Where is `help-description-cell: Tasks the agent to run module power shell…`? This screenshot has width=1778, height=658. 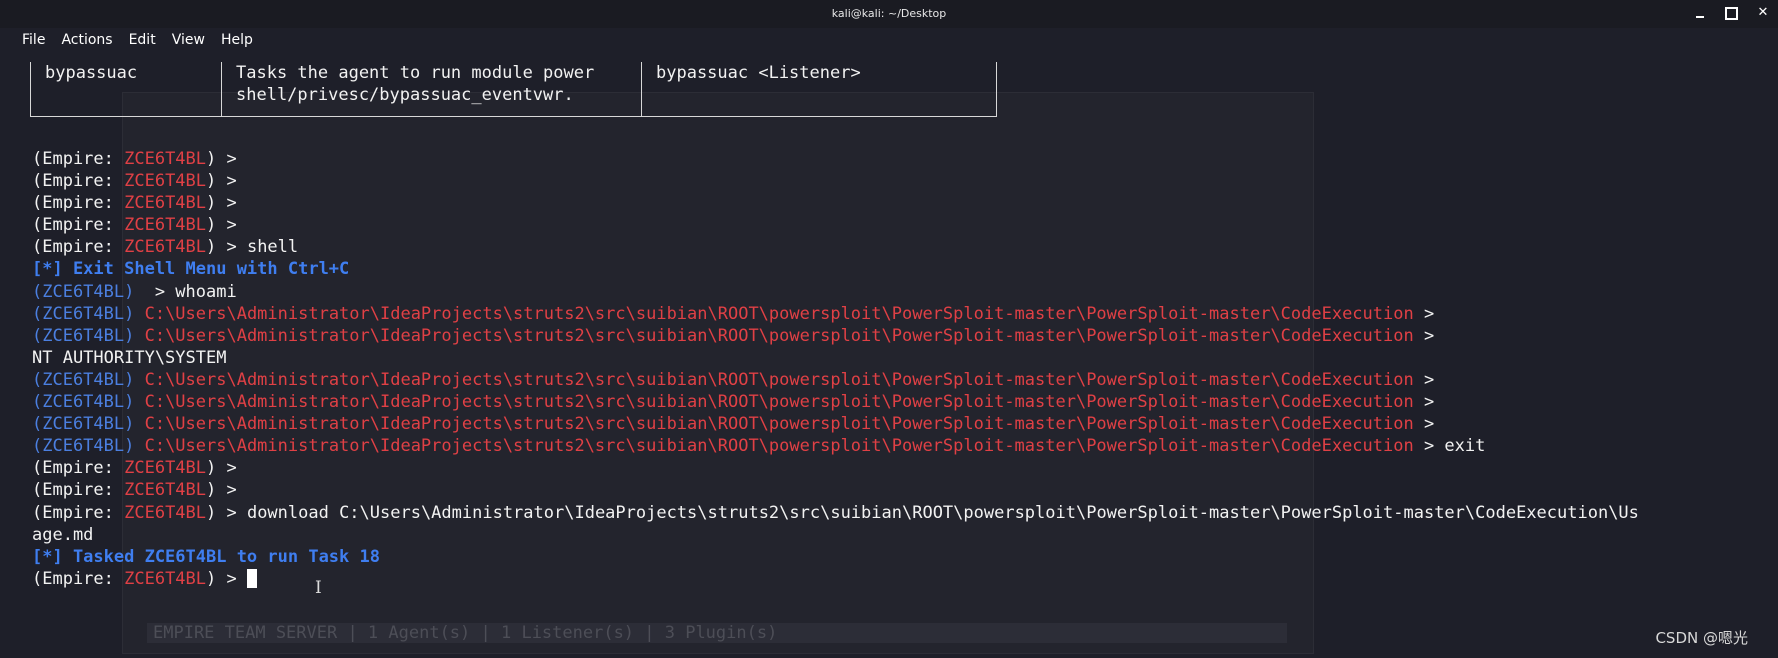
help-description-cell: Tasks the agent to run module power shell… is located at coordinates (431, 89).